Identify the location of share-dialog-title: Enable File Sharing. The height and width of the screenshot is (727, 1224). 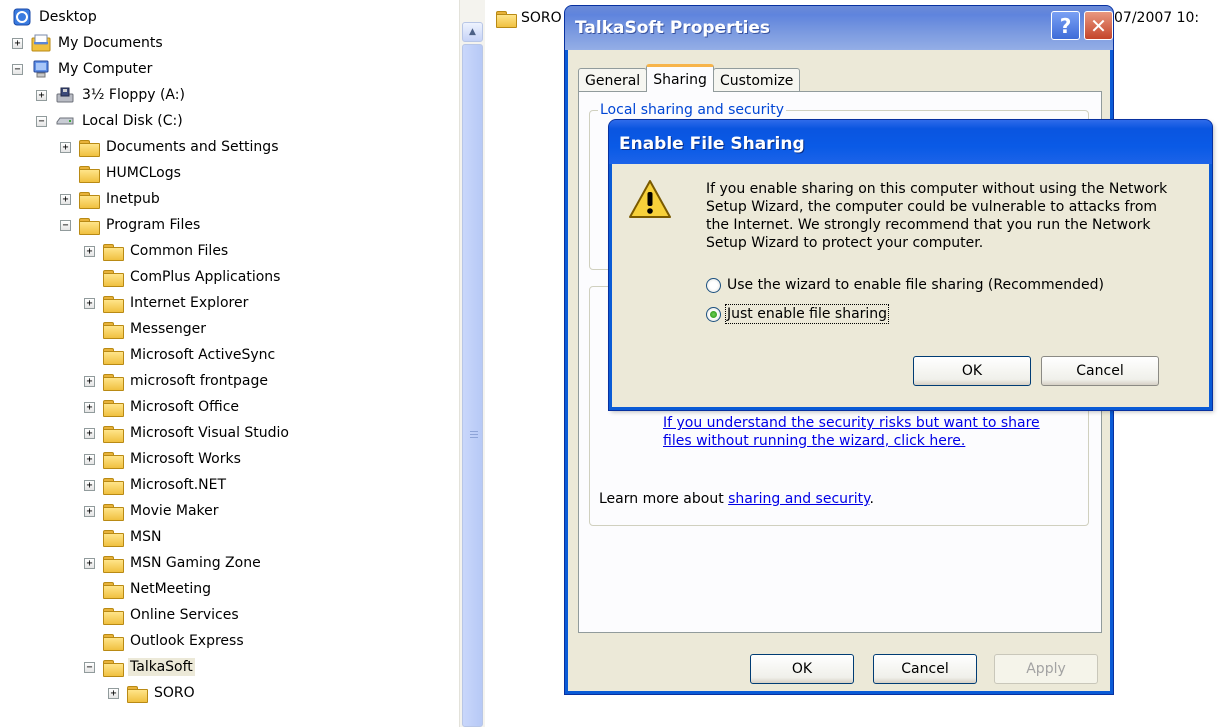
(712, 144).